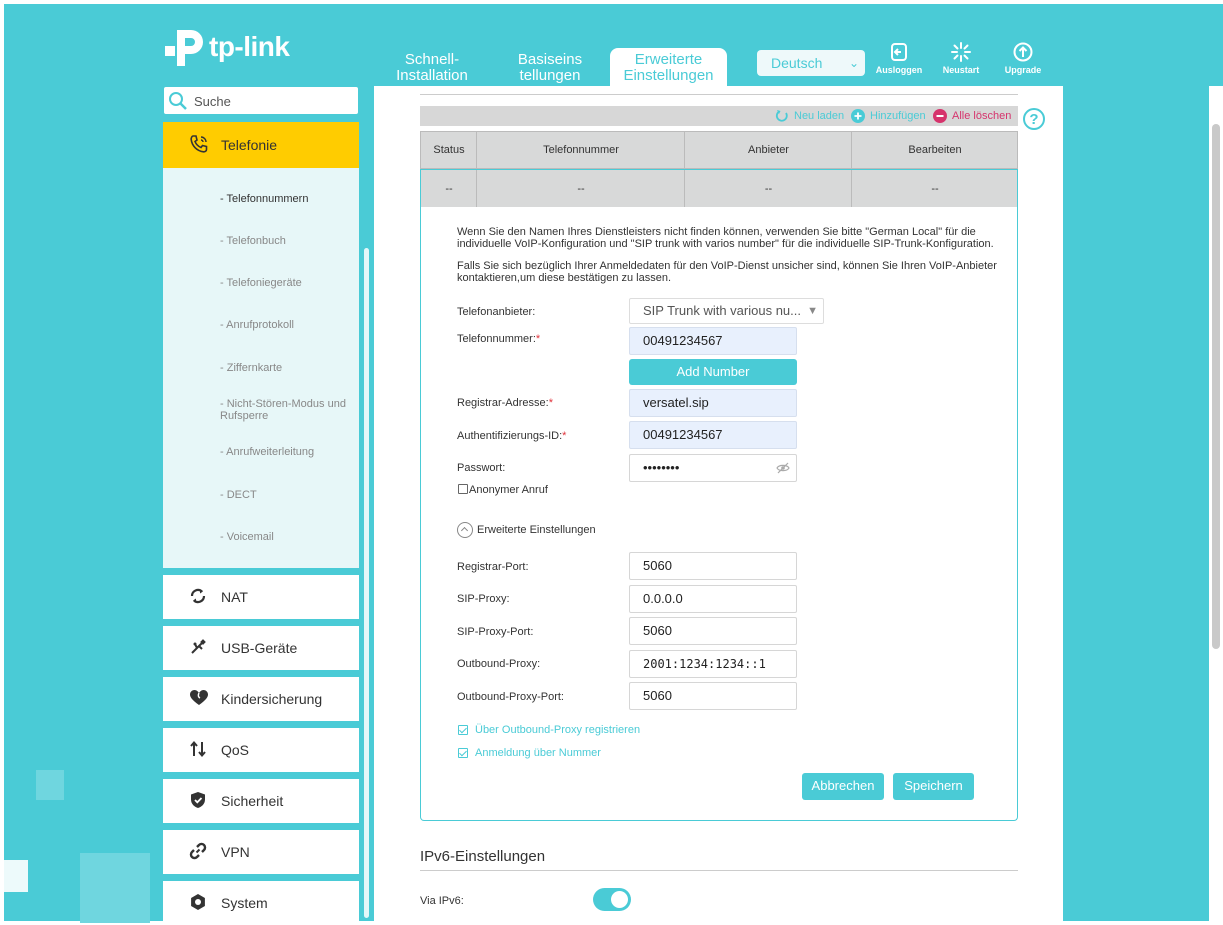 Image resolution: width=1223 pixels, height=925 pixels. I want to click on add-number-button: Add Number, so click(713, 372).